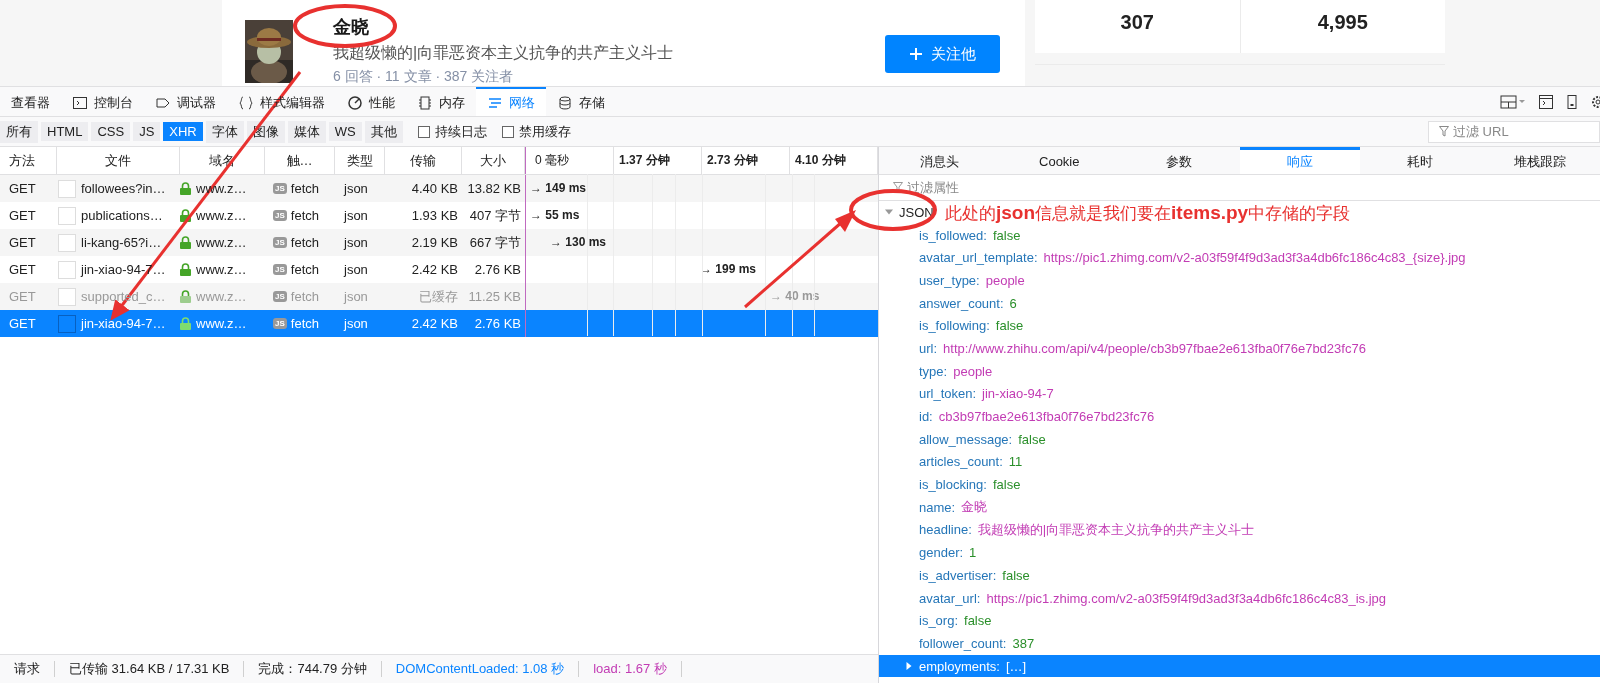  What do you see at coordinates (185, 101) in the screenshot?
I see `devtools-tab: 调试器` at bounding box center [185, 101].